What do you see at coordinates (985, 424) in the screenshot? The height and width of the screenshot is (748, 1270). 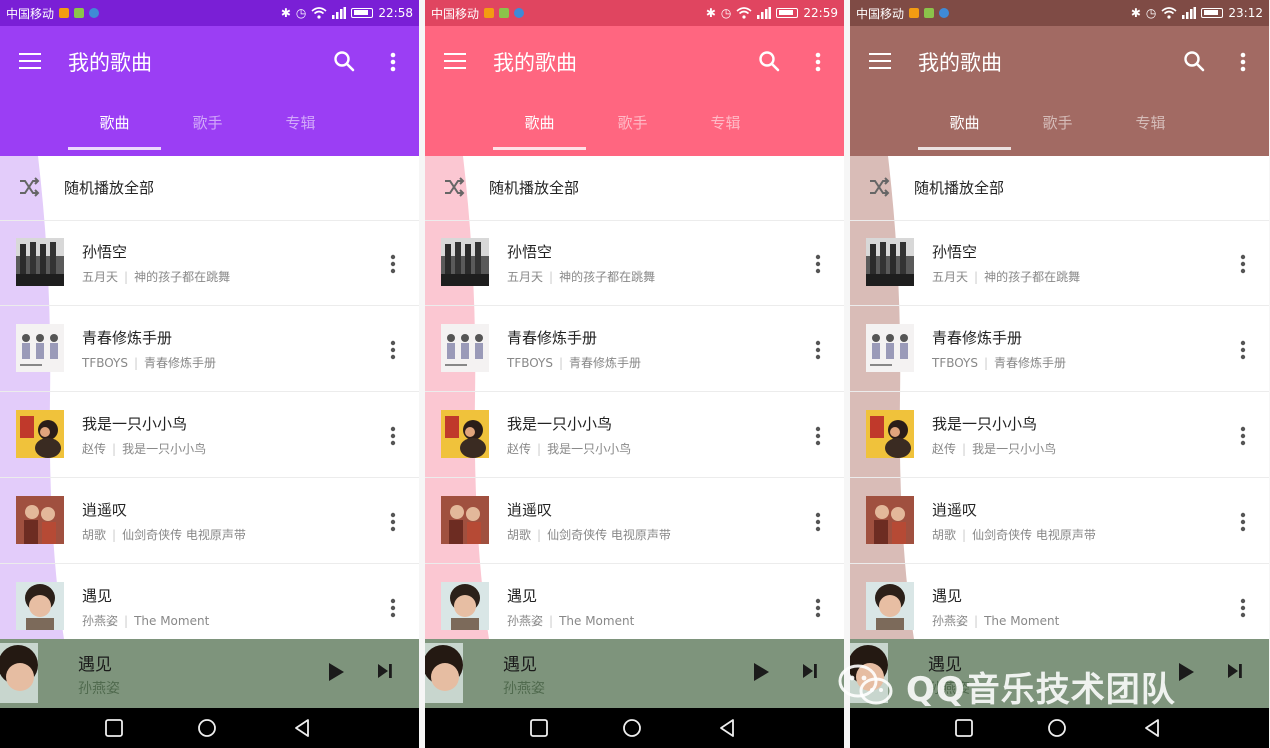 I see `song-title: 我是一只小小鸟` at bounding box center [985, 424].